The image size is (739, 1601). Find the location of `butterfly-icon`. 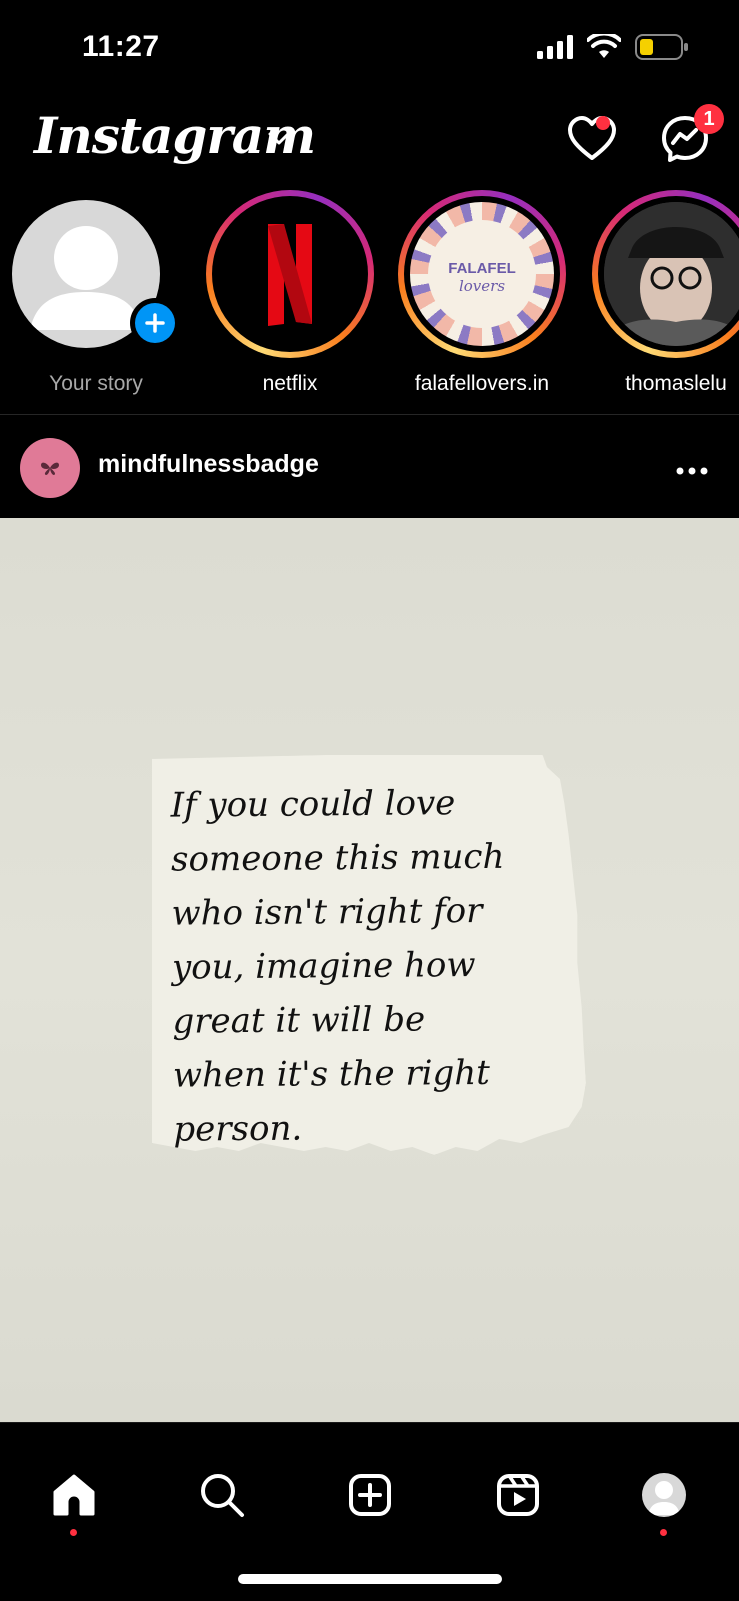

butterfly-icon is located at coordinates (50, 468).